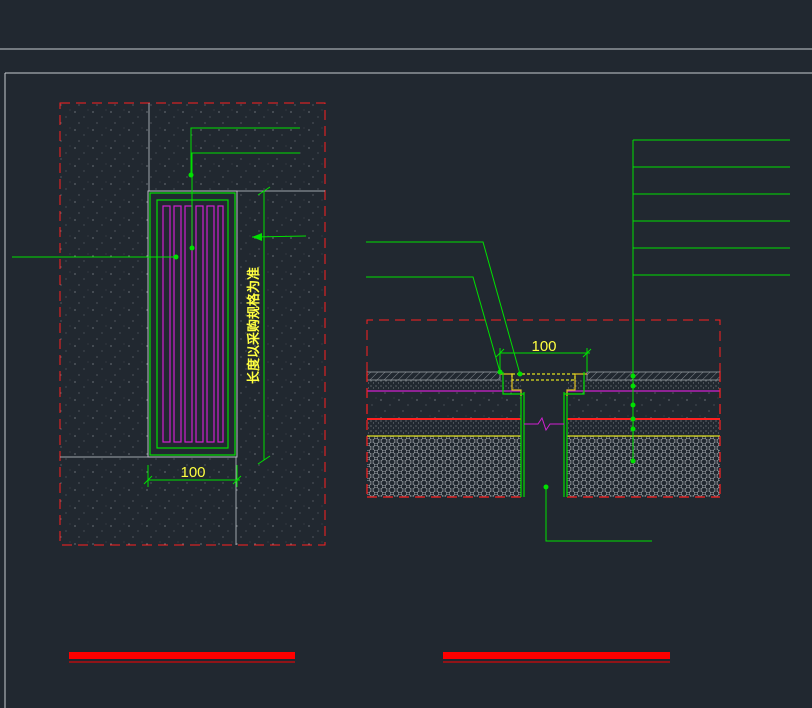 The width and height of the screenshot is (812, 708). I want to click on section-width-label: 100, so click(543, 346).